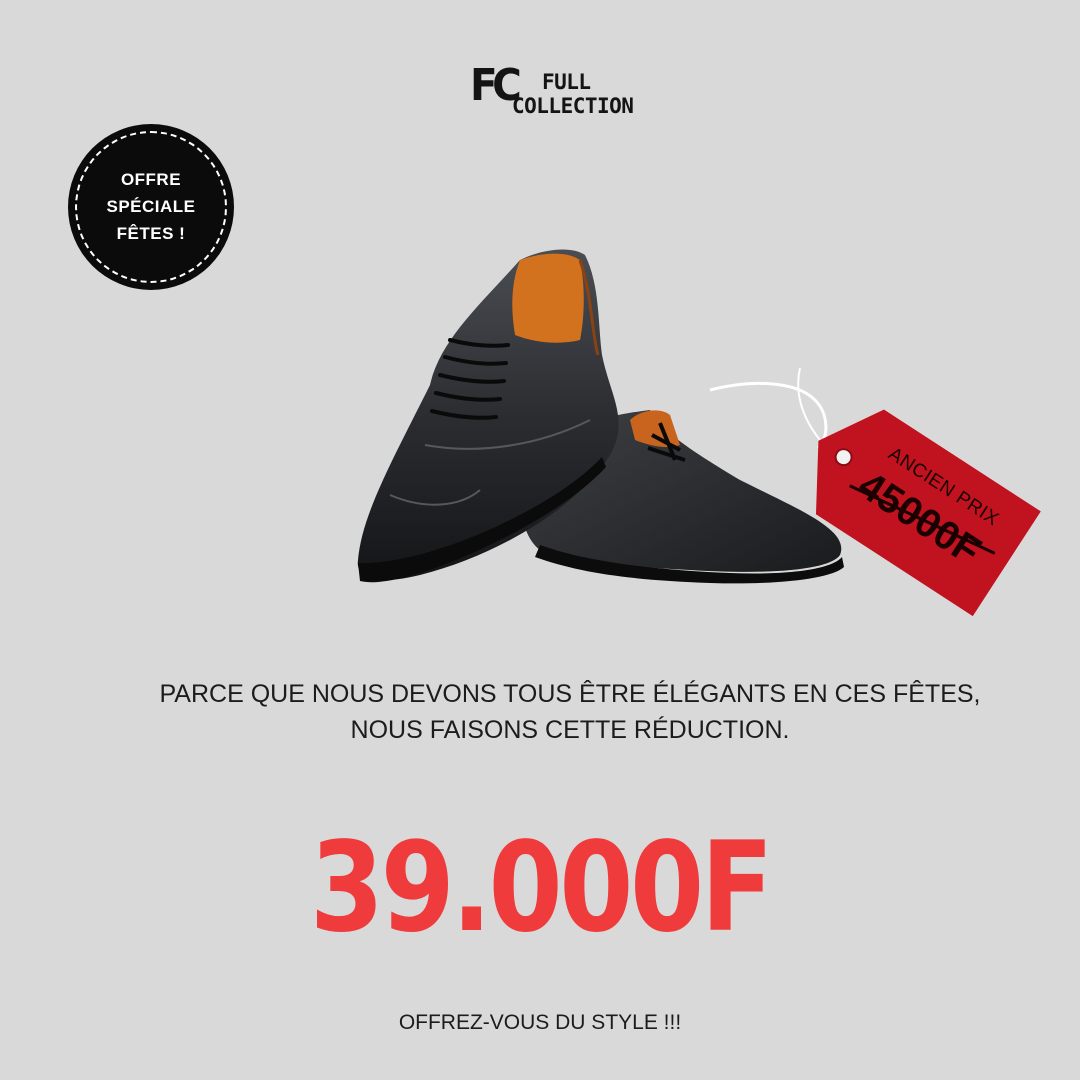 The width and height of the screenshot is (1080, 1080). I want to click on slogan: OFFREZ-VOUS DU STYLE !!!, so click(540, 1022).